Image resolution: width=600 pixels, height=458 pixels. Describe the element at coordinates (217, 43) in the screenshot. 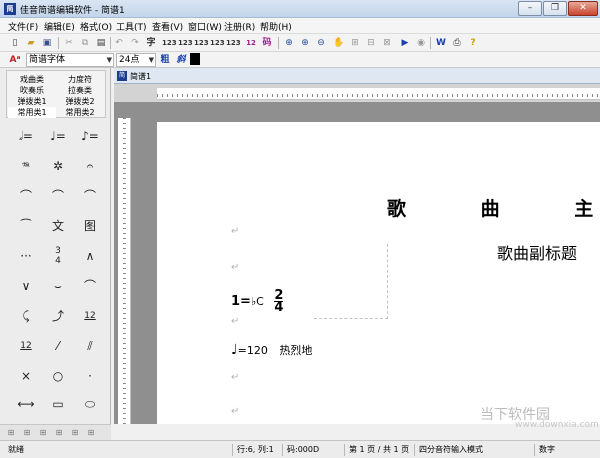

I see `notes-123-under-icon: 123` at that location.